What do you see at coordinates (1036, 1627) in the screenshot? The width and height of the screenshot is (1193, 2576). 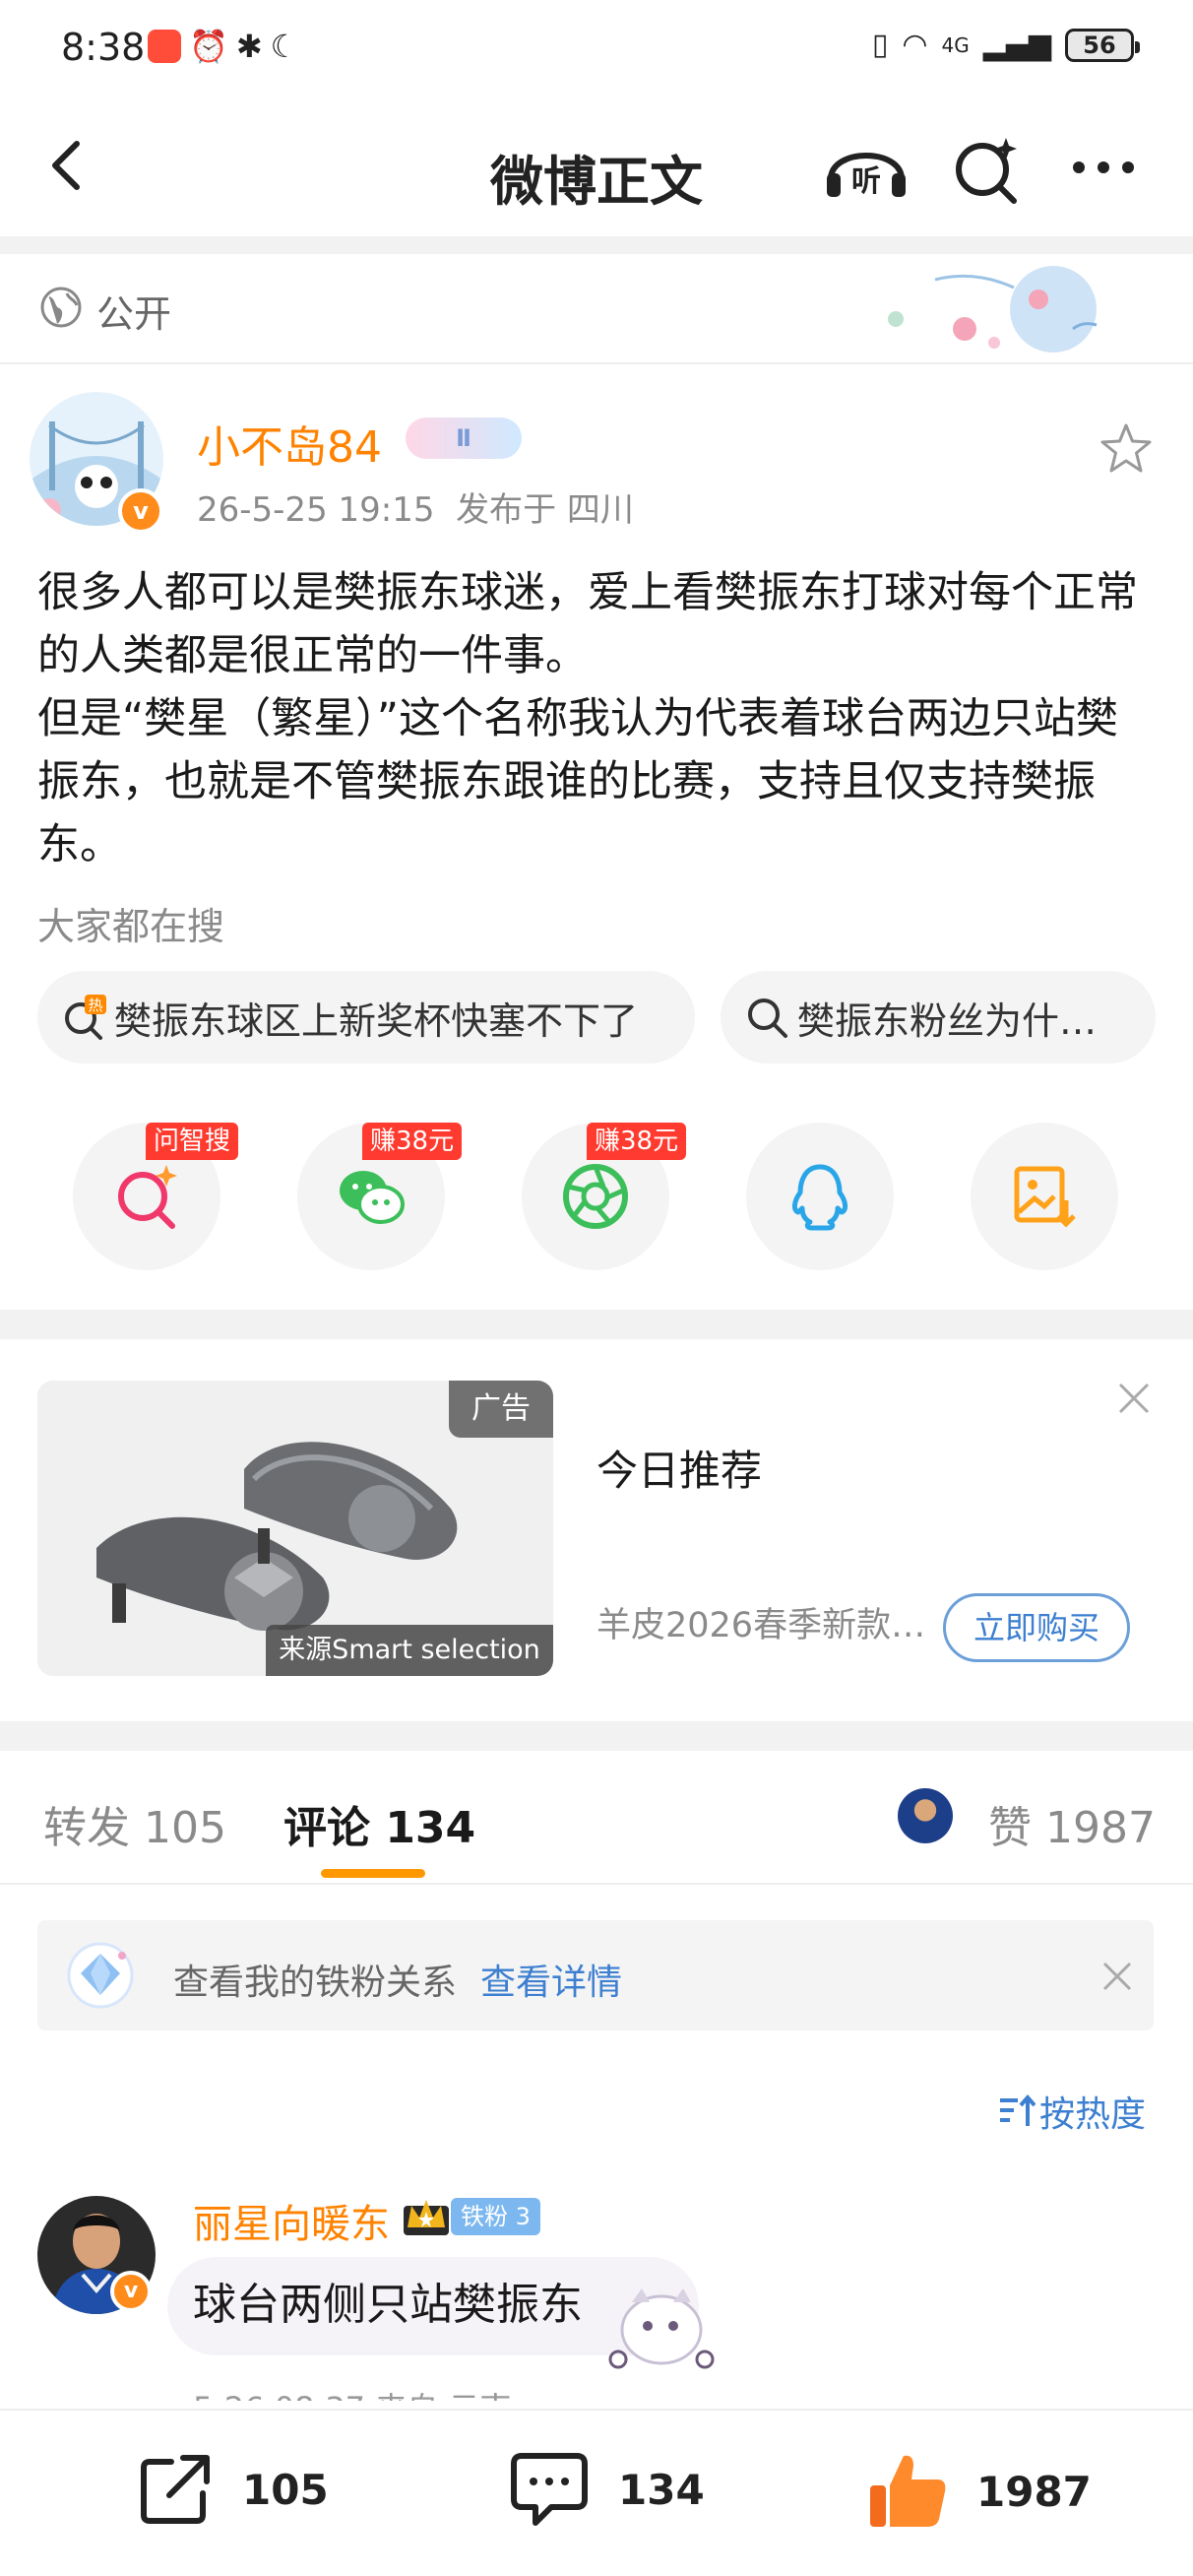 I see `buy-now-button: 立即购买` at bounding box center [1036, 1627].